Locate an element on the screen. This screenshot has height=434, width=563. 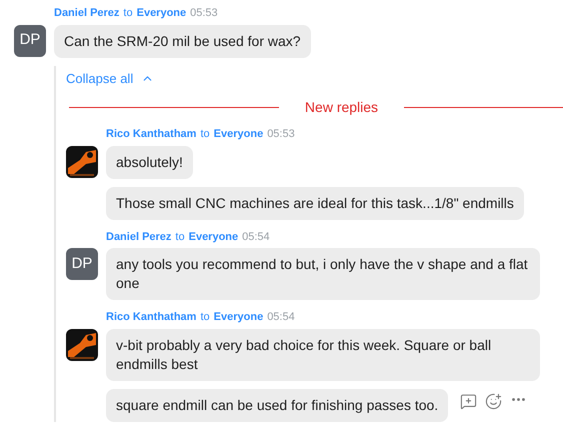
reply-icon is located at coordinates (469, 401).